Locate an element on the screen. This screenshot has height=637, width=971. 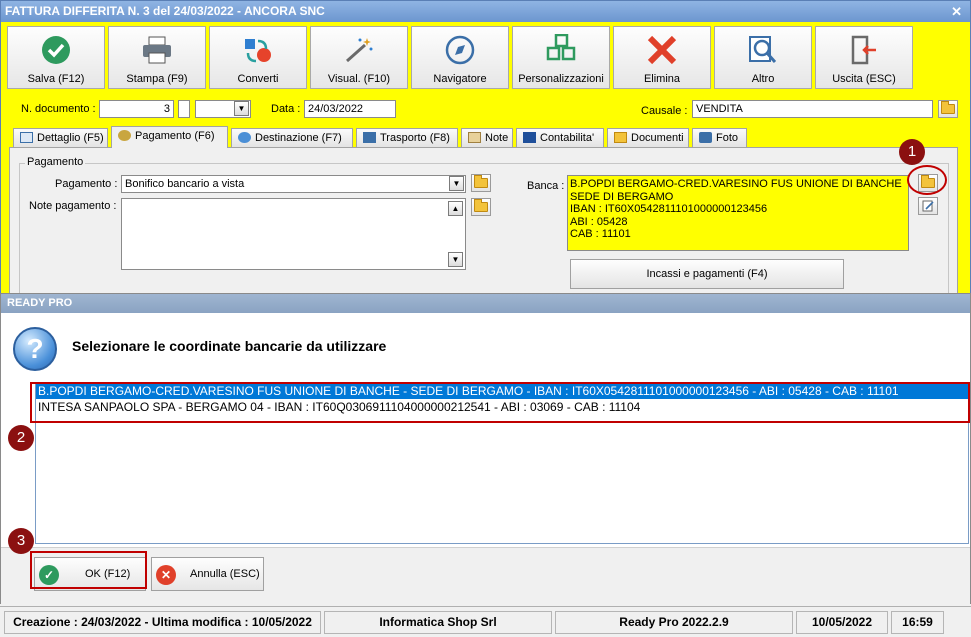
cancel-button: ✕ Annulla (ESC) is located at coordinates (207, 574).